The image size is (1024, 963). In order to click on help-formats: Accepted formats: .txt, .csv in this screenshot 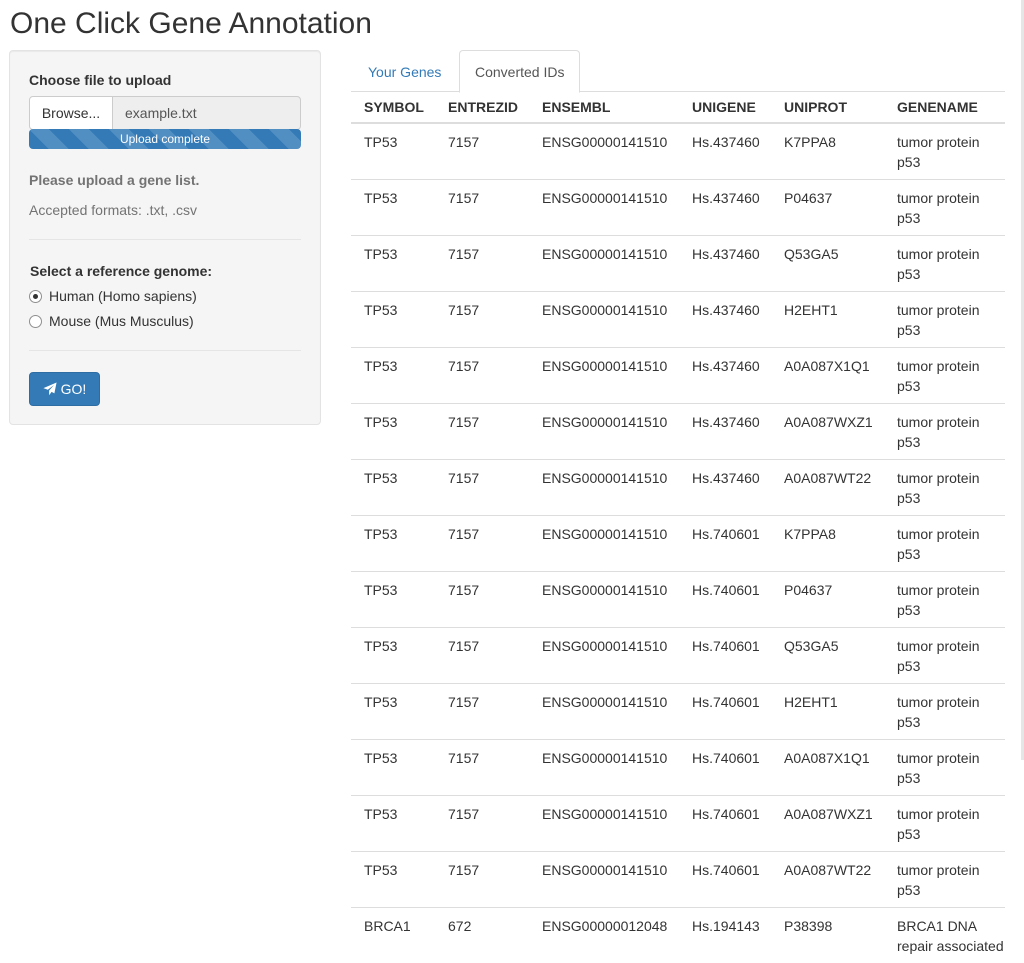, I will do `click(113, 210)`.